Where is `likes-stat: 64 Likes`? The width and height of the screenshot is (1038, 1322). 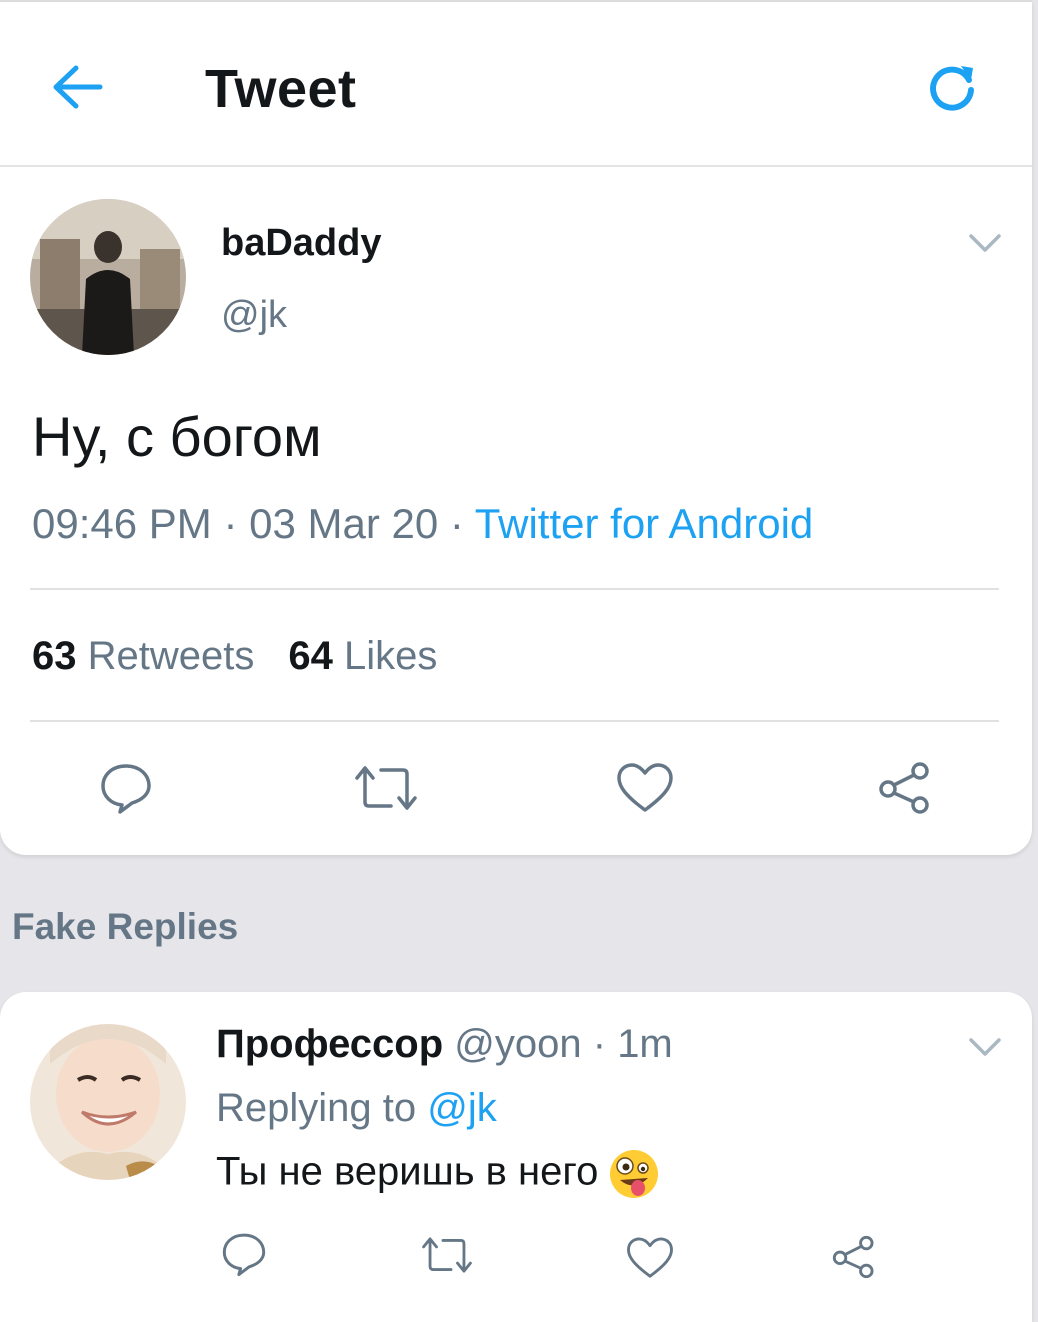 likes-stat: 64 Likes is located at coordinates (362, 656).